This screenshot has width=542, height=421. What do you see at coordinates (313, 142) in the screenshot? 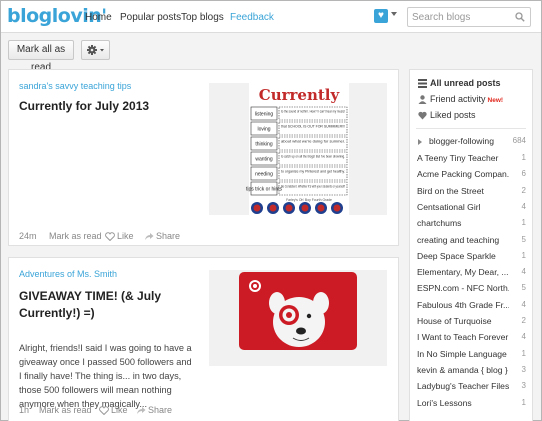
I see `thumb-row-text: about what we're doing for summer.` at bounding box center [313, 142].